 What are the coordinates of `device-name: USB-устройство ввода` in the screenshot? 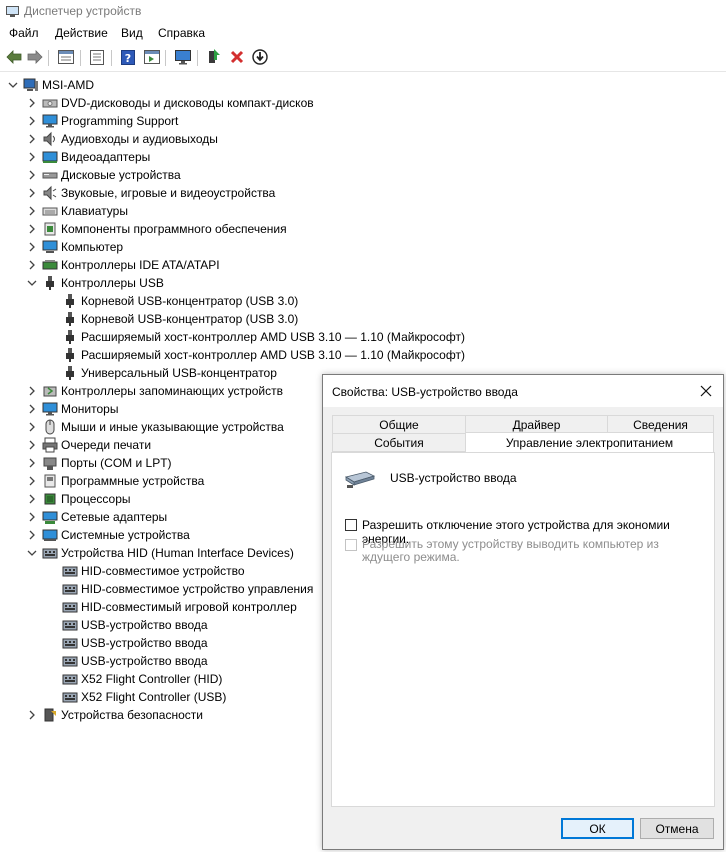 It's located at (453, 478).